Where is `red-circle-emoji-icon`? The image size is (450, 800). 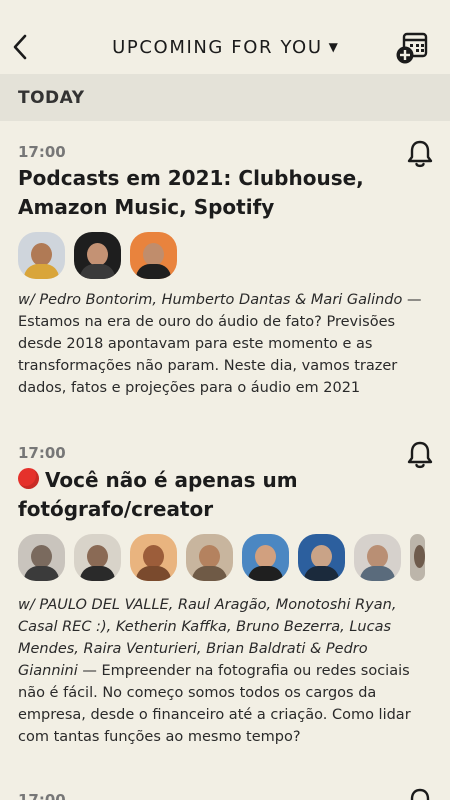
red-circle-emoji-icon is located at coordinates (28, 478).